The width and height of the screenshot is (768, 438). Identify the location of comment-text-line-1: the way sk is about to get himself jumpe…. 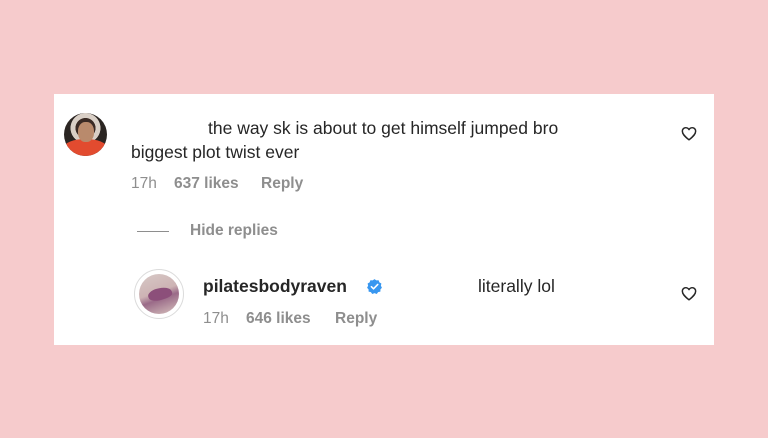
(383, 128).